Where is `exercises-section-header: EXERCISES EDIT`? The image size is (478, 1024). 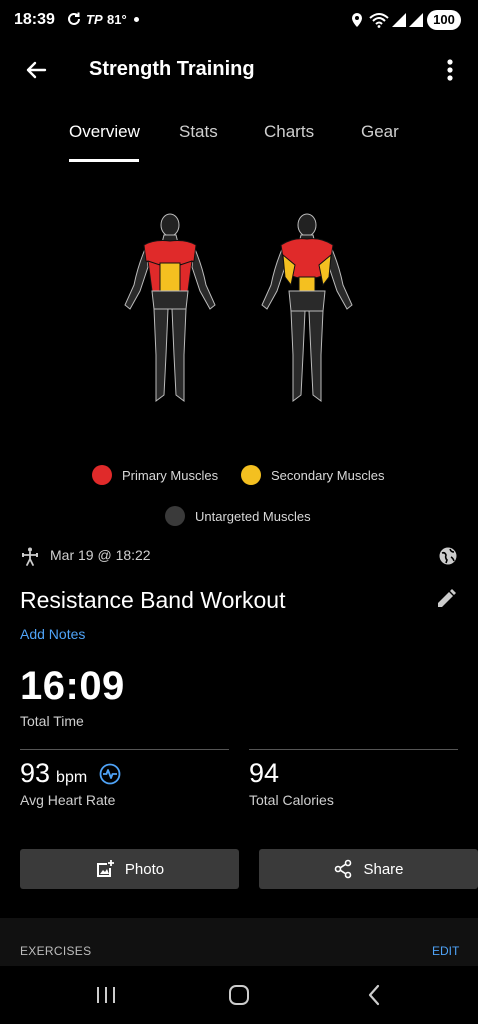
exercises-section-header: EXERCISES EDIT is located at coordinates (239, 942).